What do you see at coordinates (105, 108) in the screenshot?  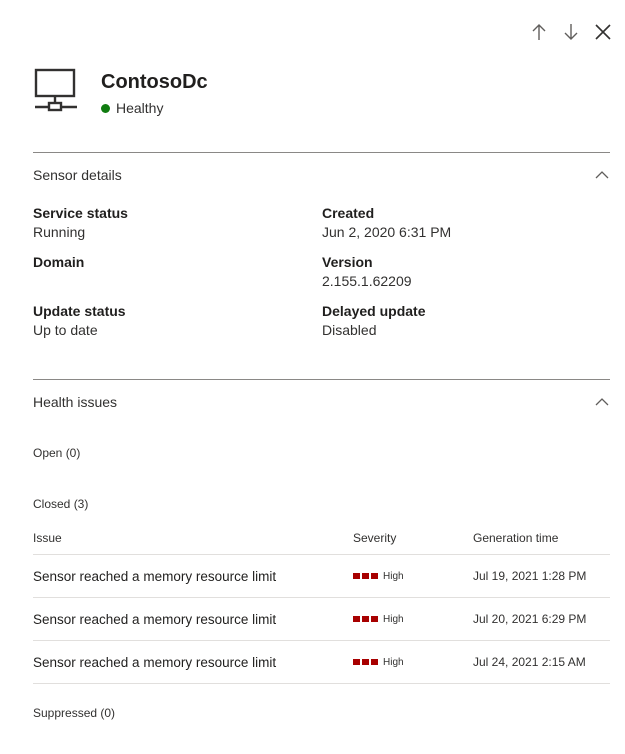 I see `status-dot-icon` at bounding box center [105, 108].